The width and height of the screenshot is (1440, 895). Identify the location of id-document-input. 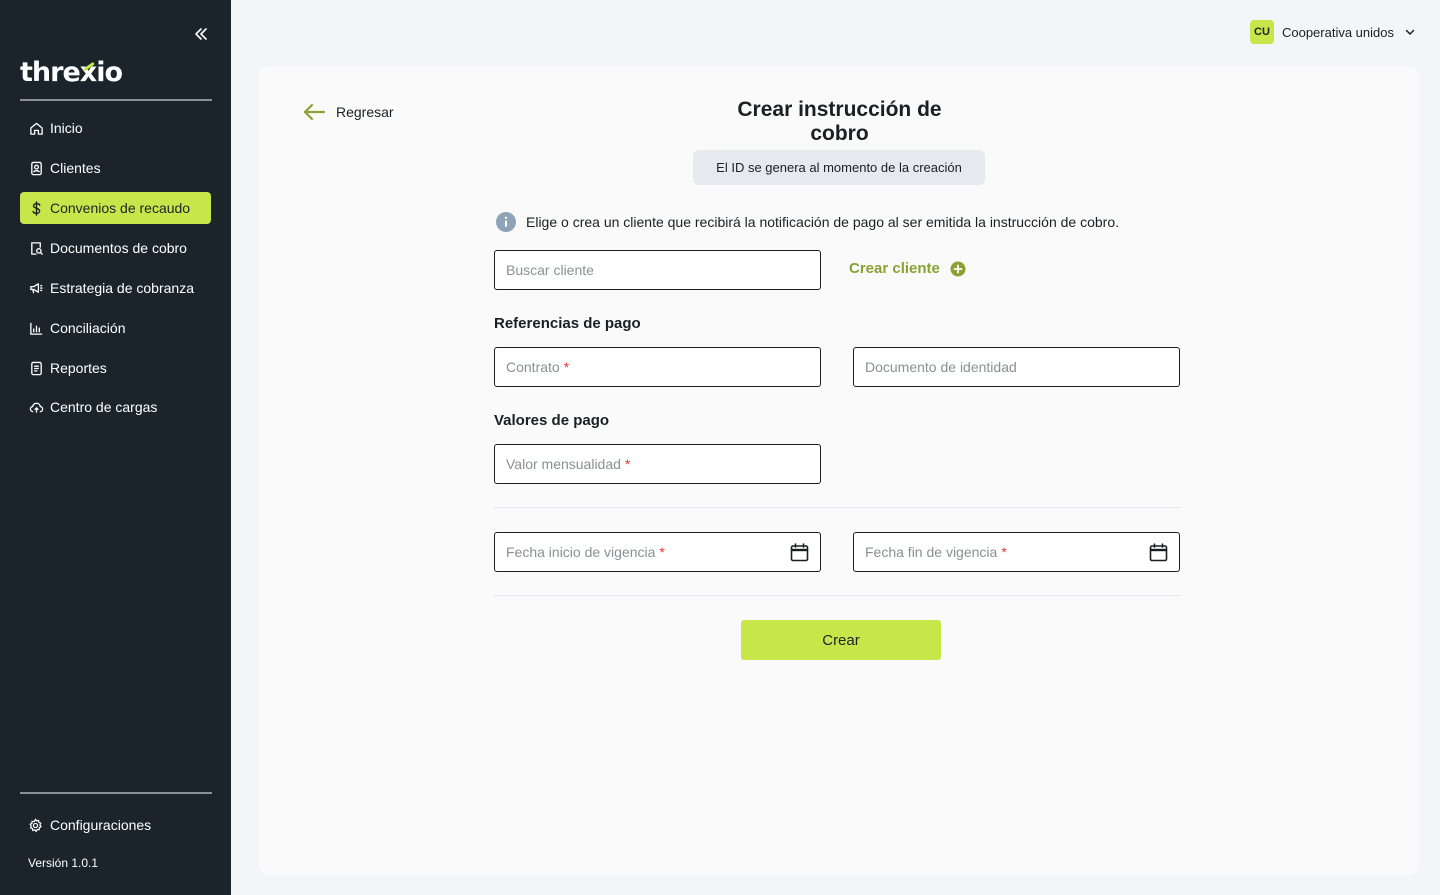
(1016, 367).